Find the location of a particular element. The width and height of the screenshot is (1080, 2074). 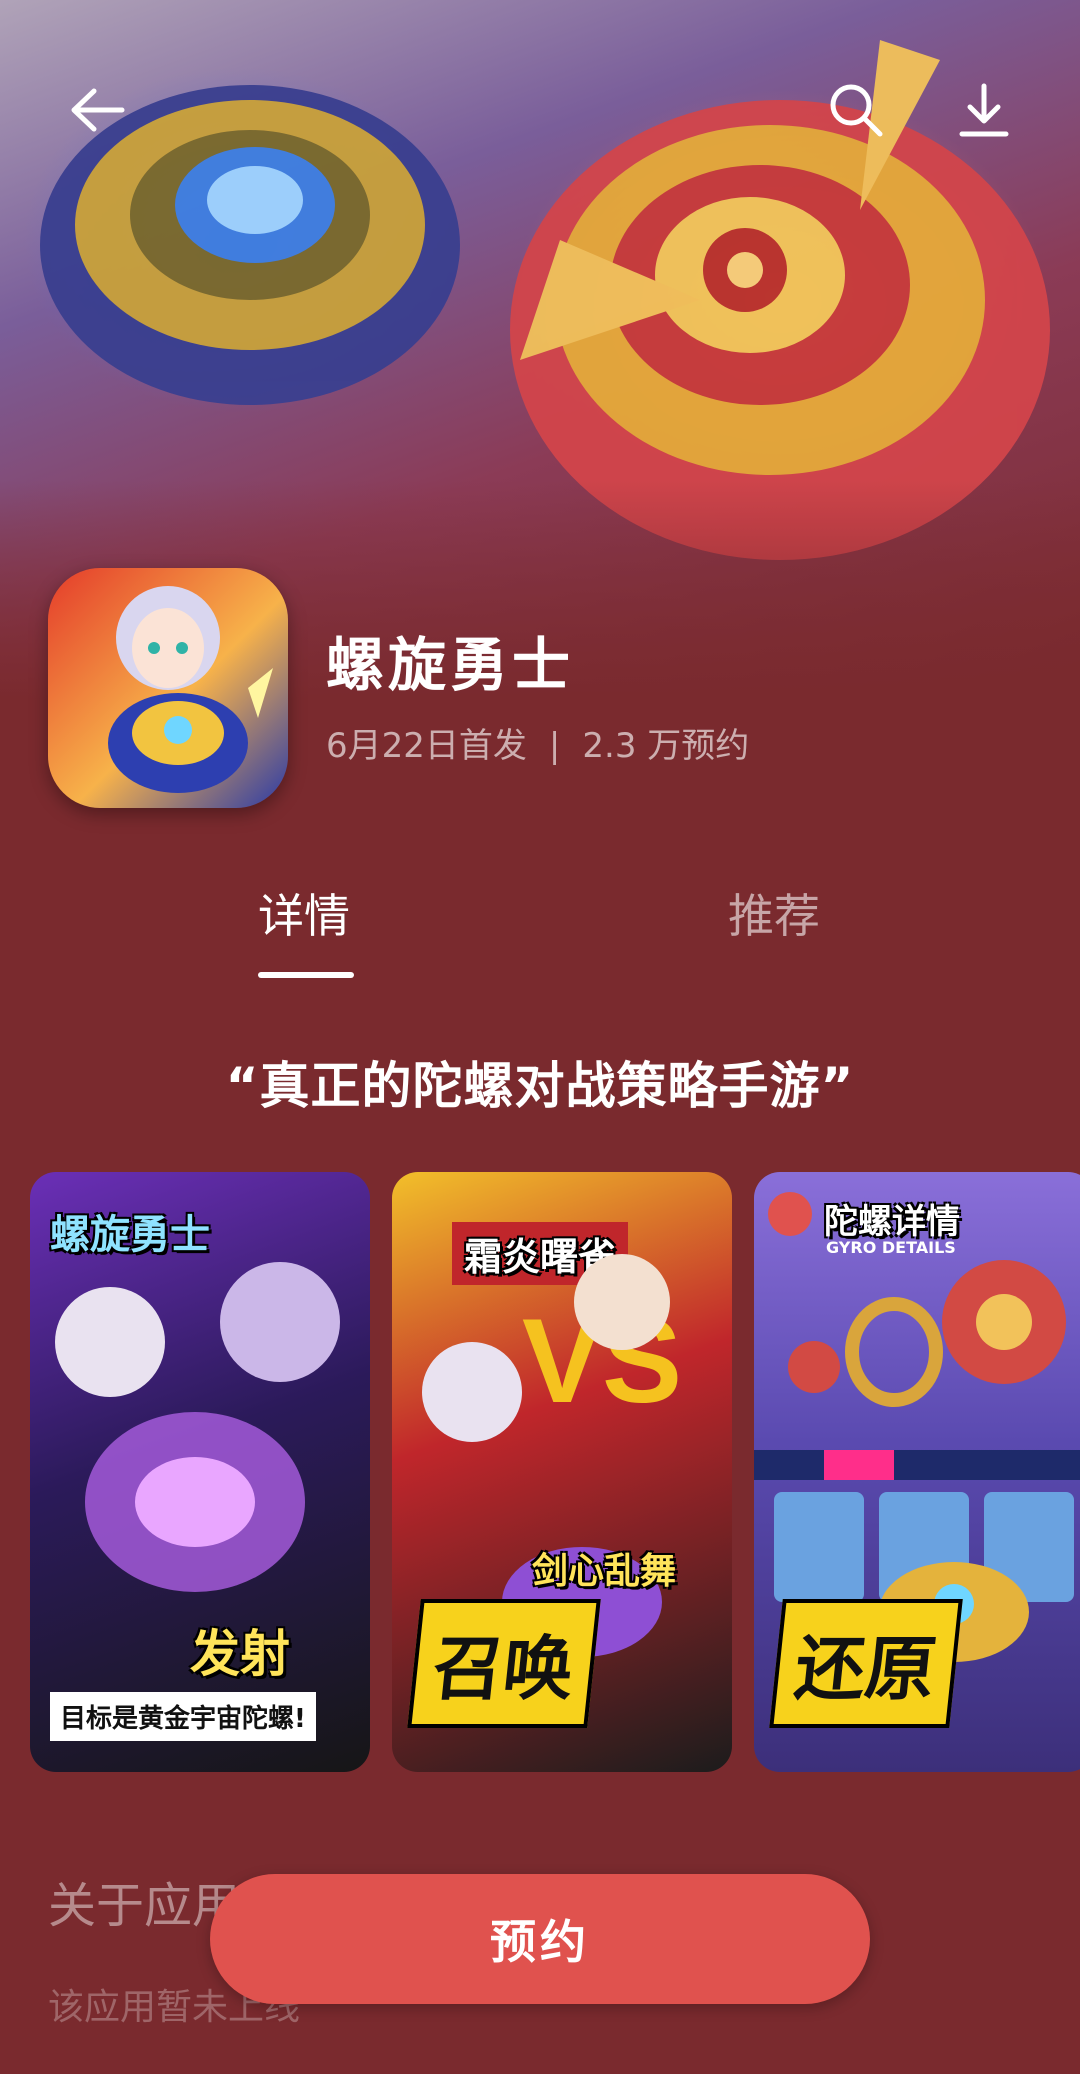

tab-details: 详情 is located at coordinates (304, 913).